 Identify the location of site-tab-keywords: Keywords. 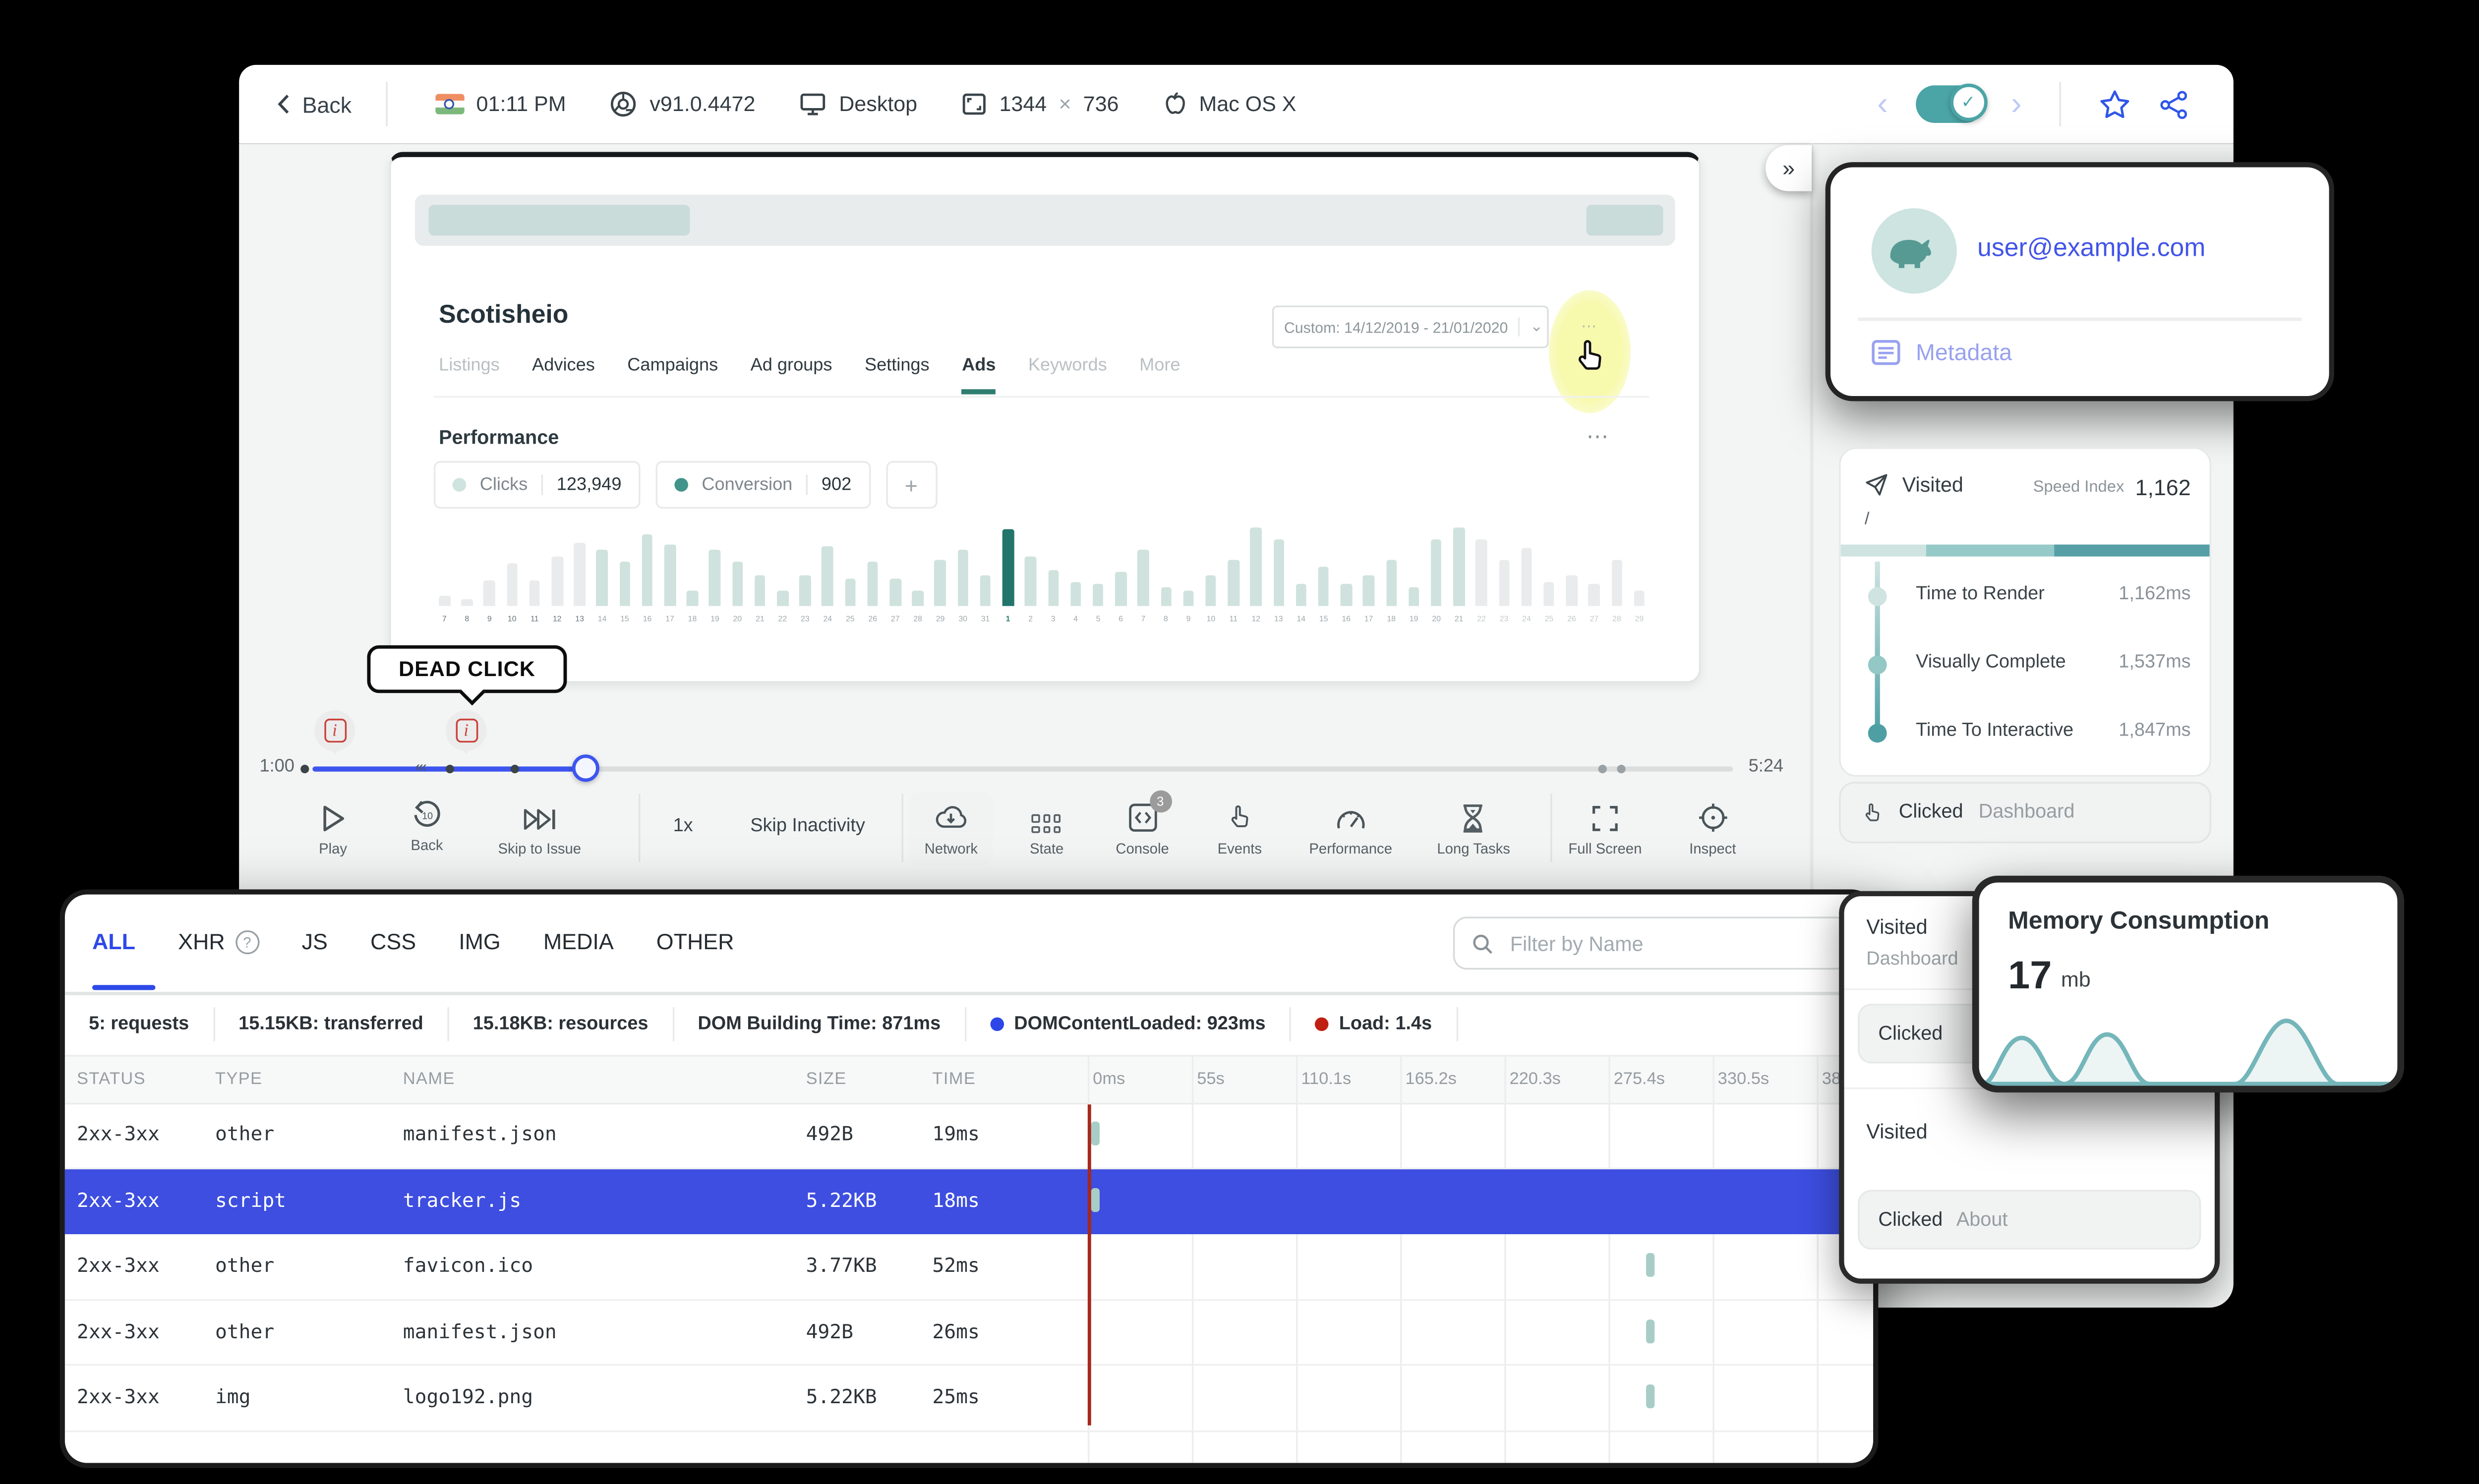
(1067, 374).